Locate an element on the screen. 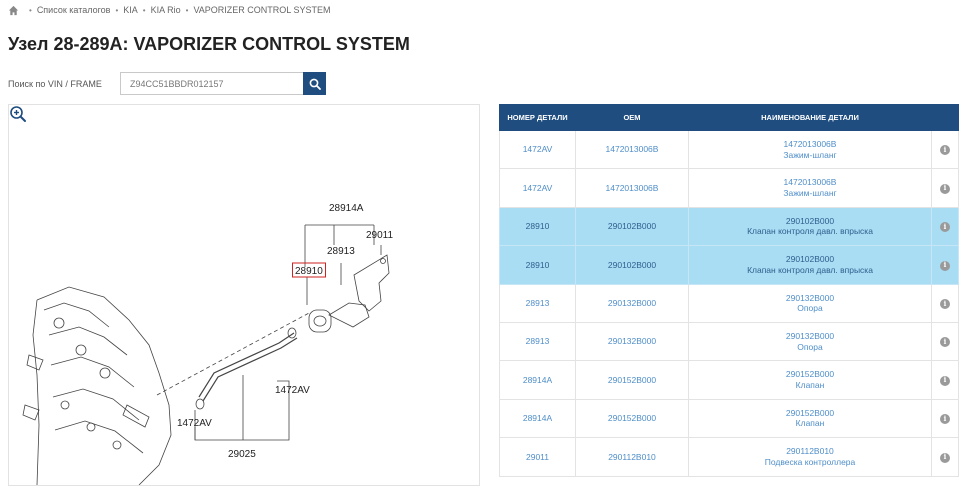 The width and height of the screenshot is (960, 490). label-29025: 29025 is located at coordinates (242, 454).